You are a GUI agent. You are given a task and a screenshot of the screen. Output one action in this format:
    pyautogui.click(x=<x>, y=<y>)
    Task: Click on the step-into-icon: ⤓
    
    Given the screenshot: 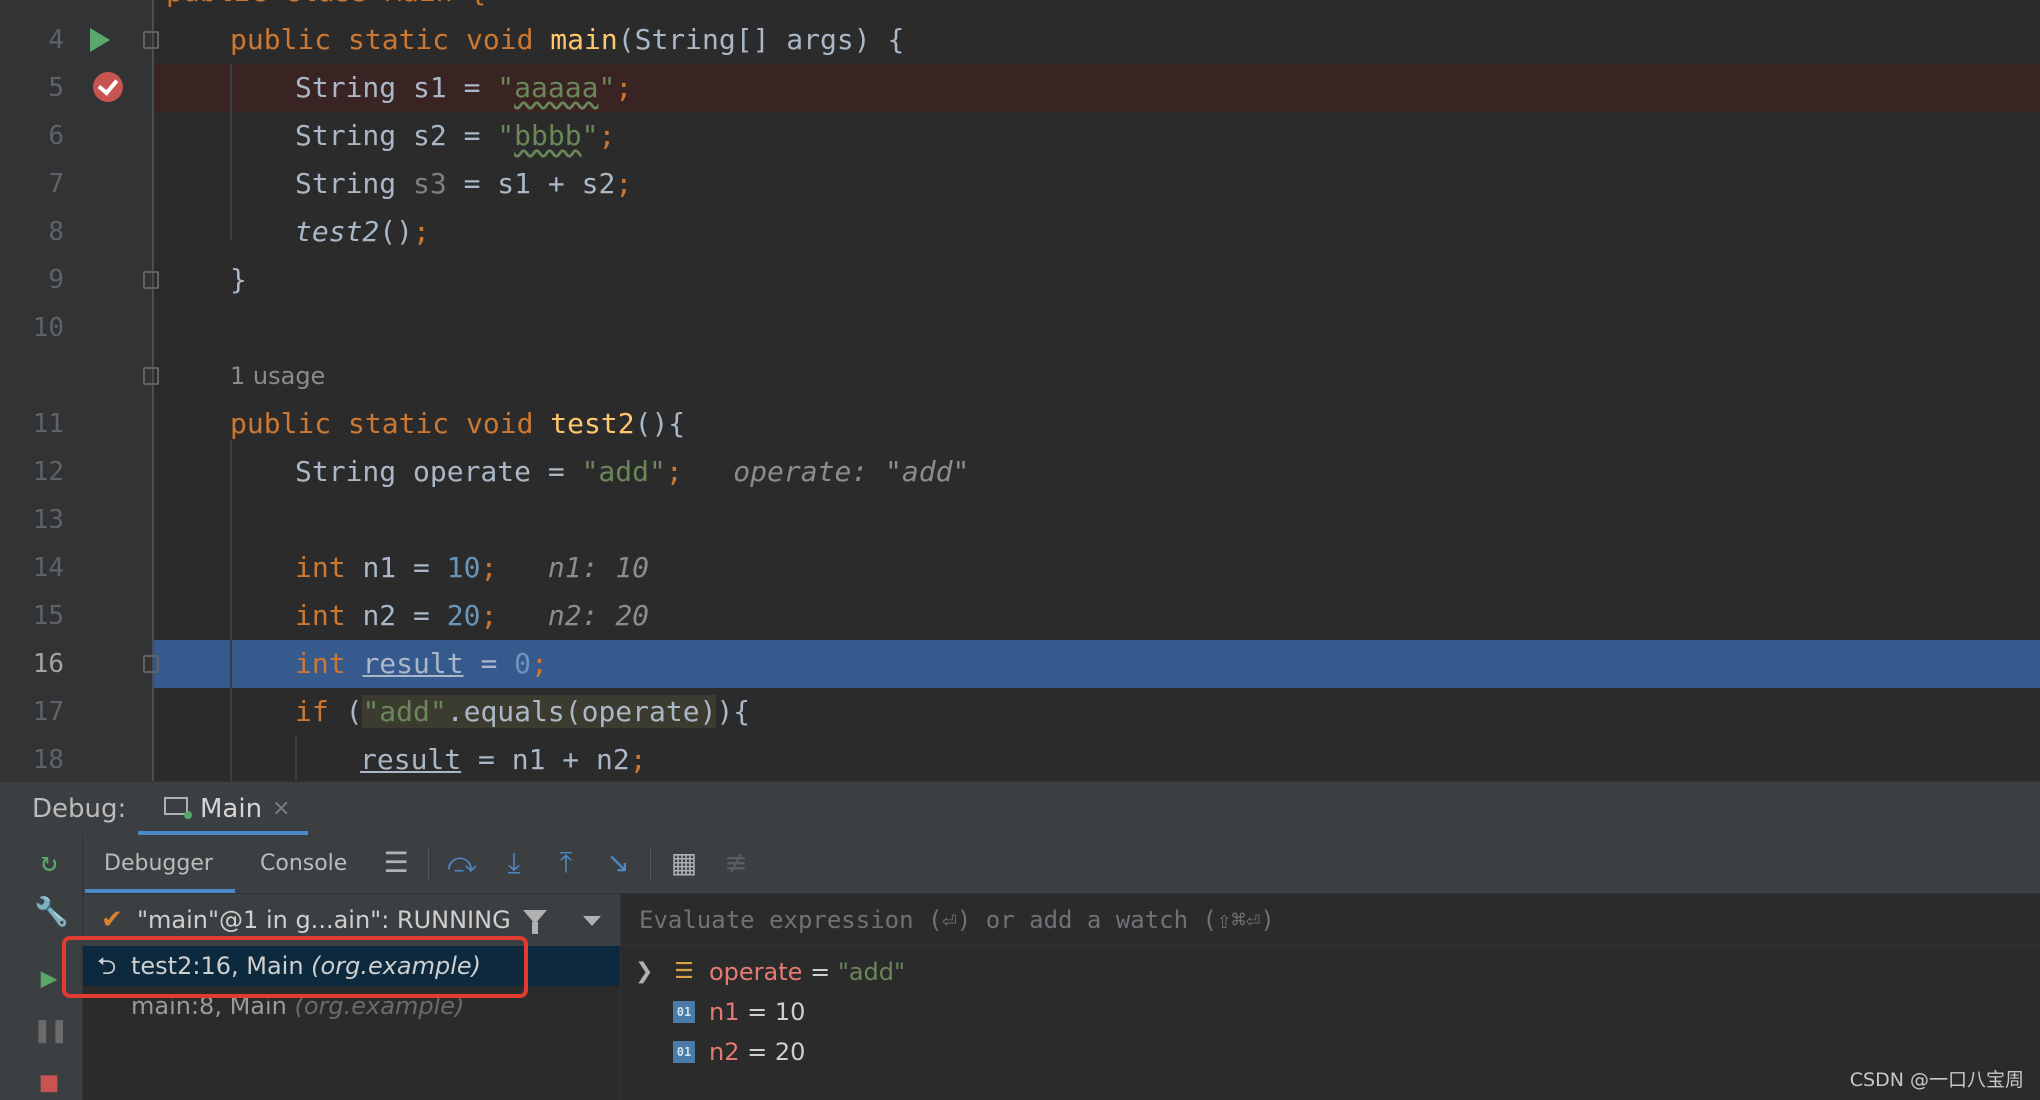 What is the action you would take?
    pyautogui.click(x=514, y=863)
    